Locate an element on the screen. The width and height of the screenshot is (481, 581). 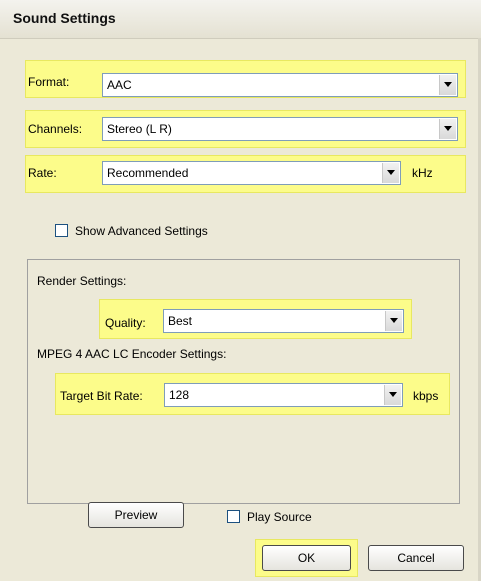
bitrate-value: 128 is located at coordinates (179, 395).